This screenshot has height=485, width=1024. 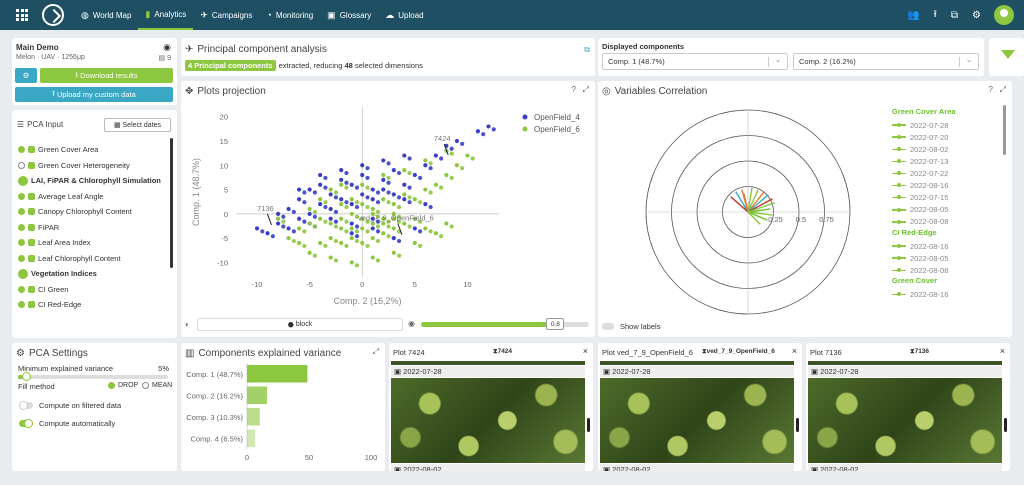 What do you see at coordinates (123, 385) in the screenshot?
I see `fill-drop-radio: DROP` at bounding box center [123, 385].